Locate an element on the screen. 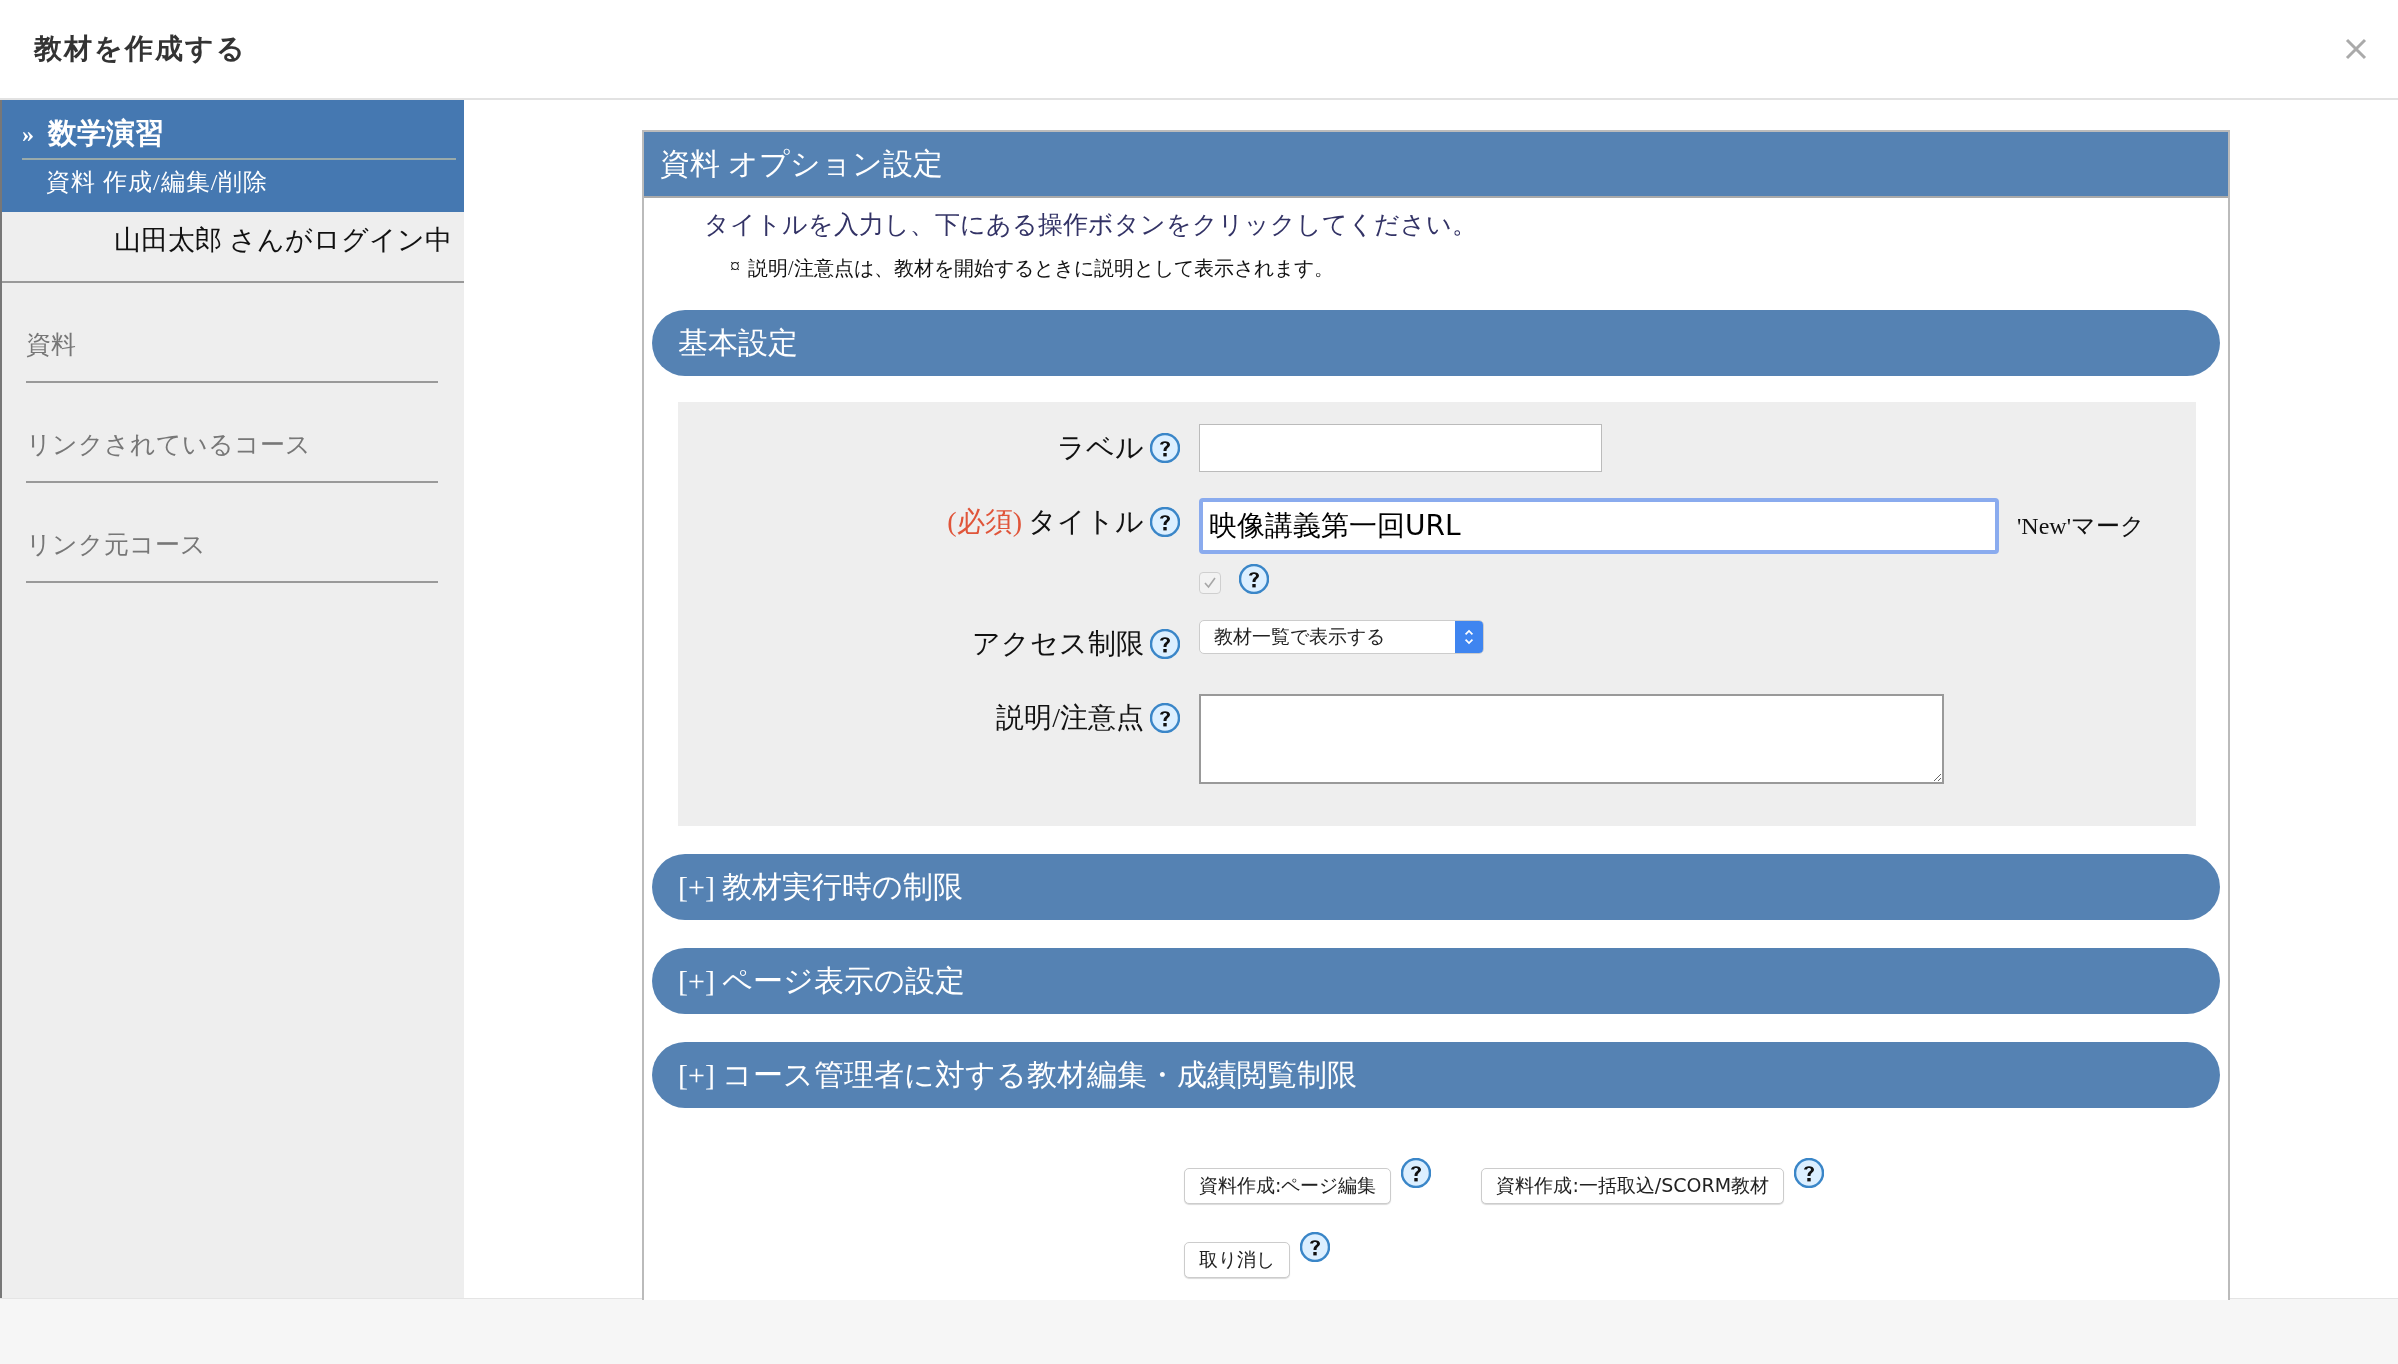 The width and height of the screenshot is (2398, 1364). course-name: 数学演習 is located at coordinates (106, 133).